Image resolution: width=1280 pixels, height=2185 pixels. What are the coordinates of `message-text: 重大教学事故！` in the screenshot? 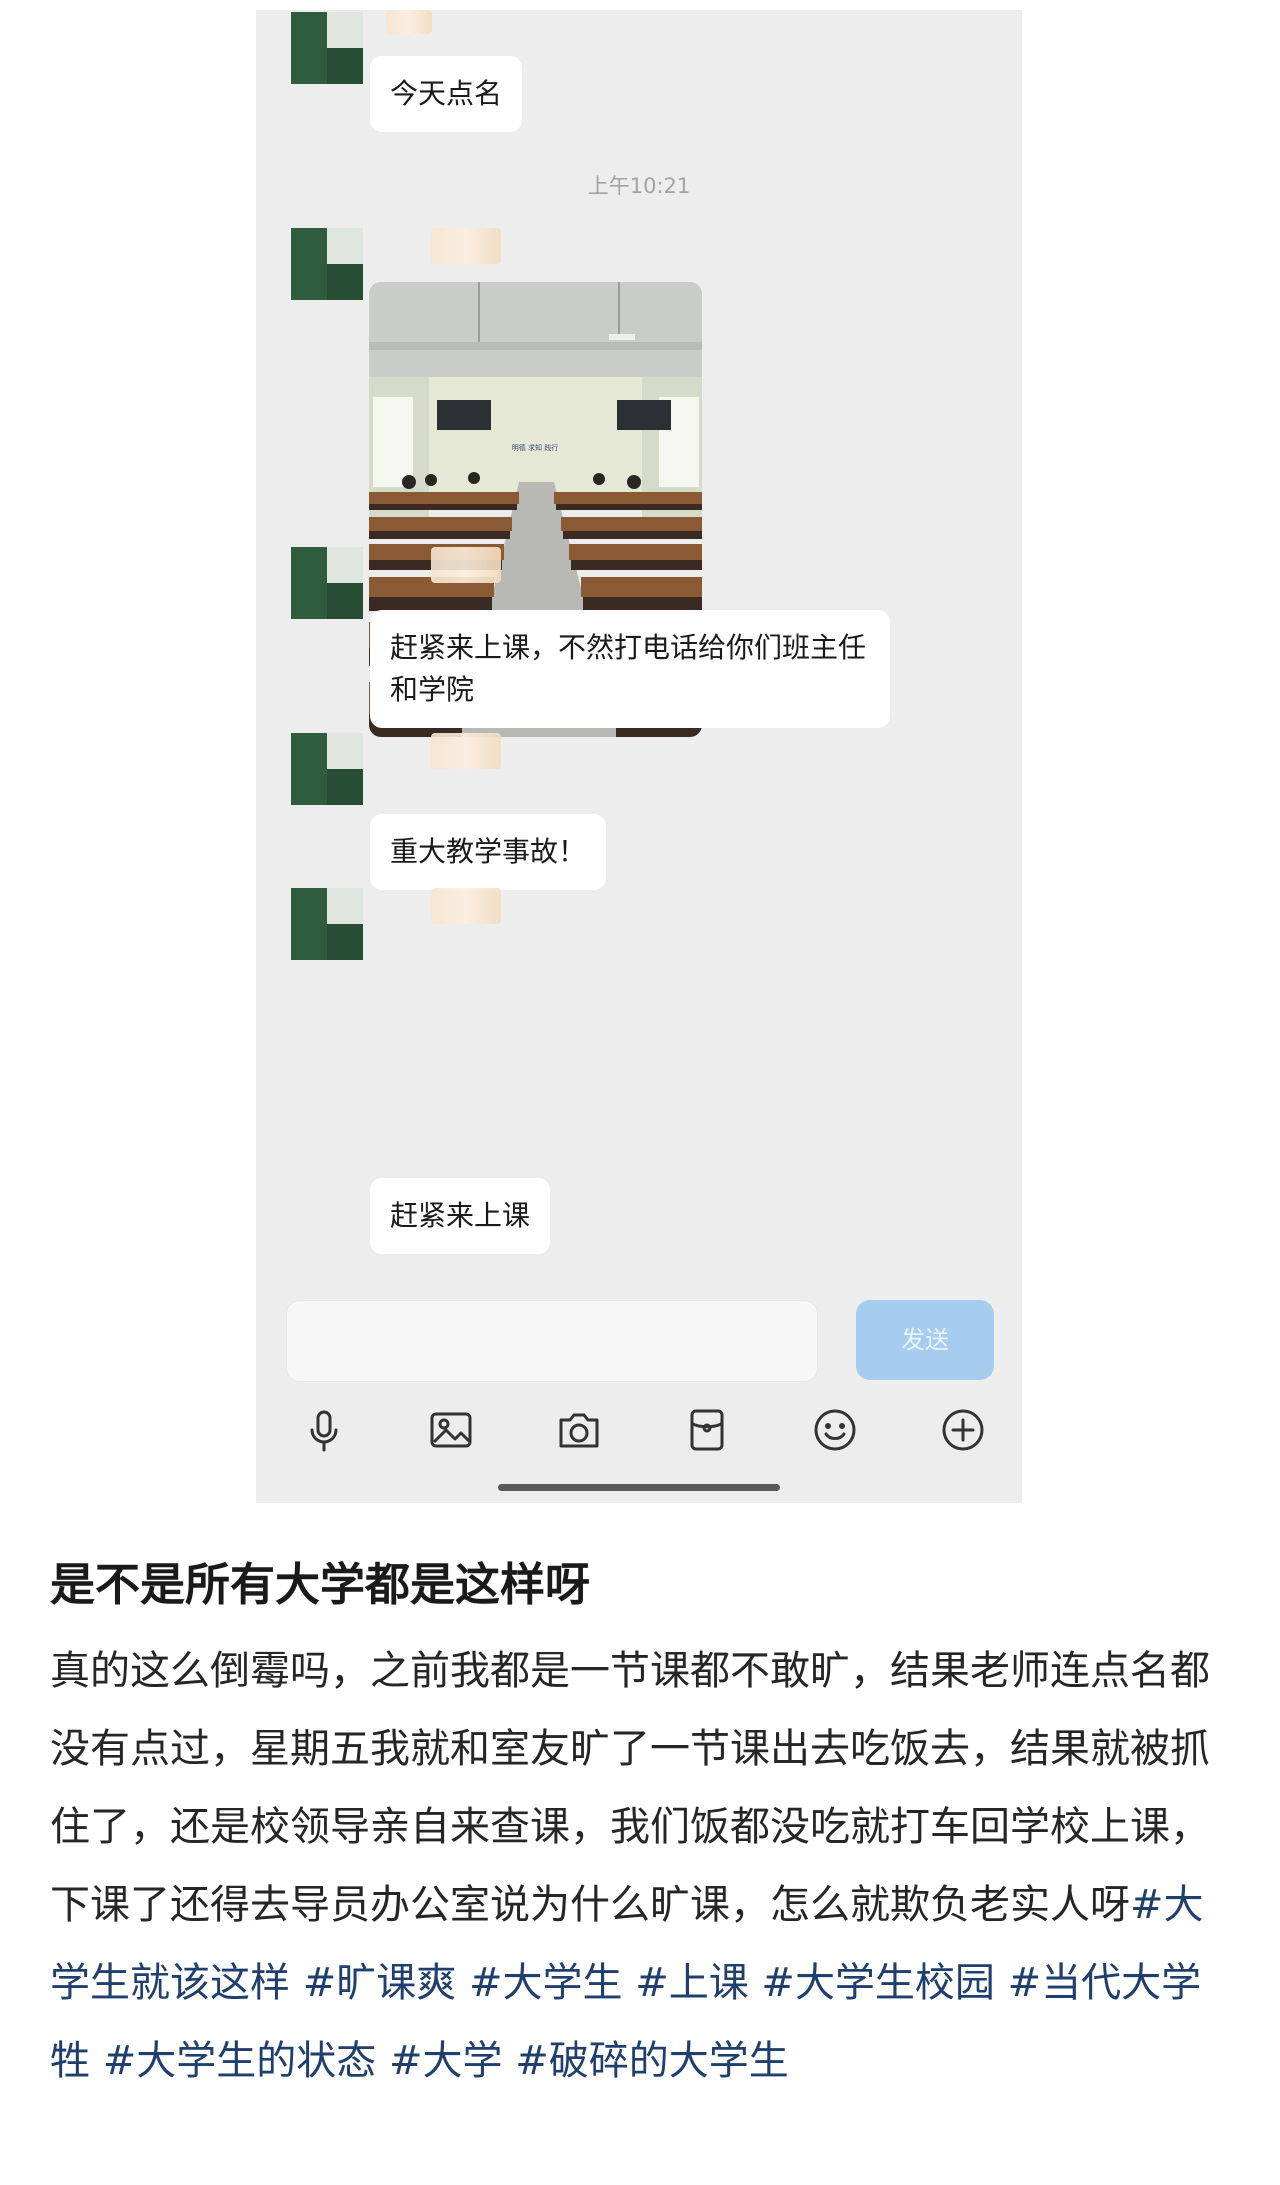 It's located at (488, 851).